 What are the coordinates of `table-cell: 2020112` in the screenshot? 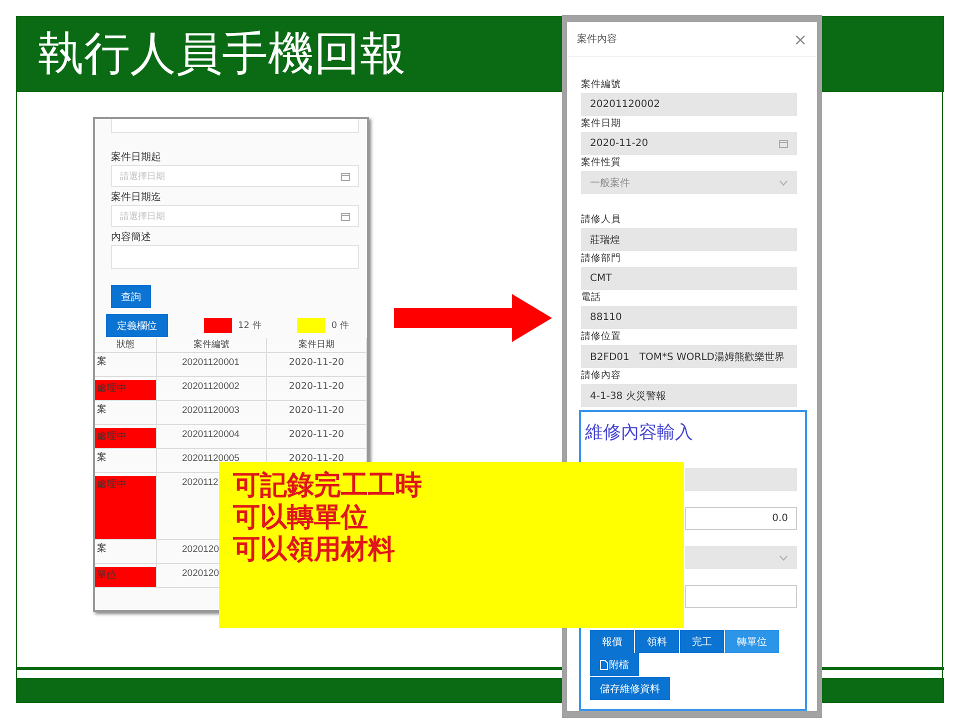 It's located at (200, 482).